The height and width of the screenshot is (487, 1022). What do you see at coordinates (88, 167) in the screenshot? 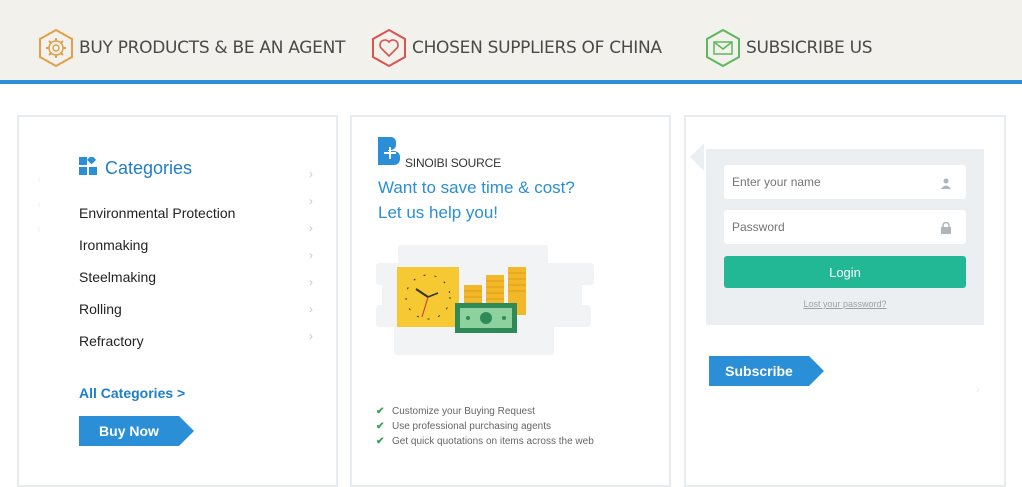
I see `grid-icon` at bounding box center [88, 167].